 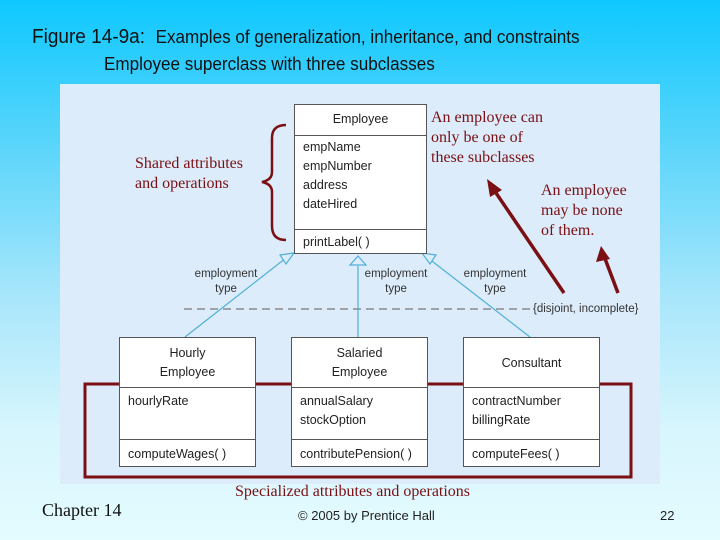 I want to click on attribute-list: contractNumber billingRate, so click(x=531, y=413).